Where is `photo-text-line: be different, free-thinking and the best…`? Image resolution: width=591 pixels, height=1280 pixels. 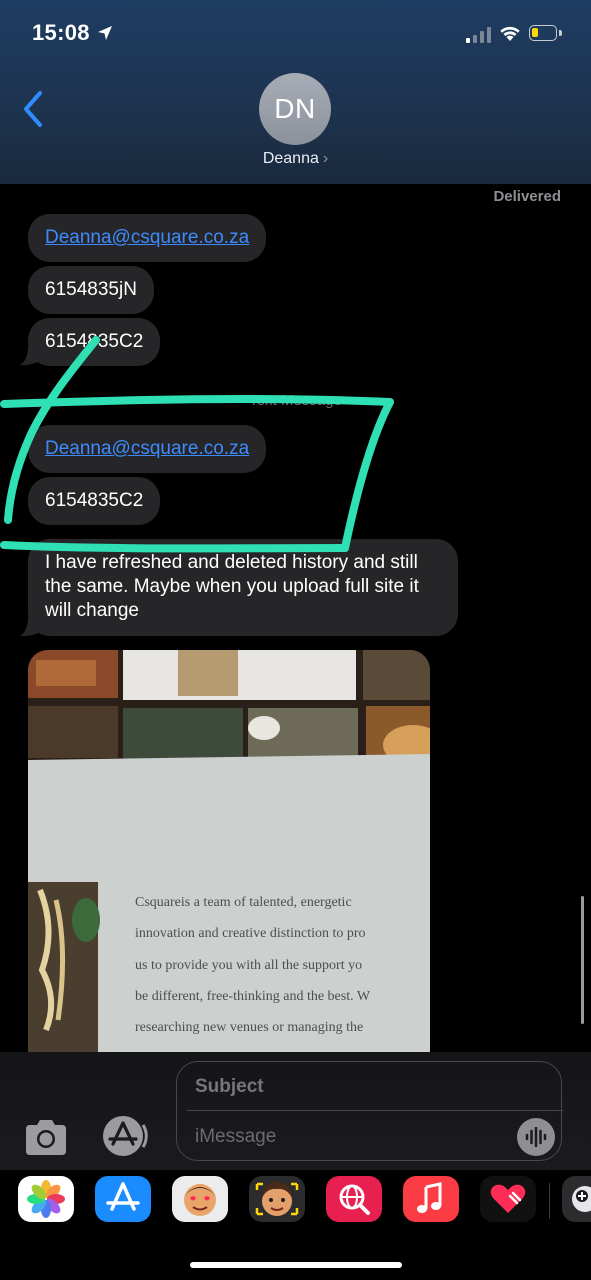
photo-text-line: be different, free-thinking and the best… is located at coordinates (253, 996).